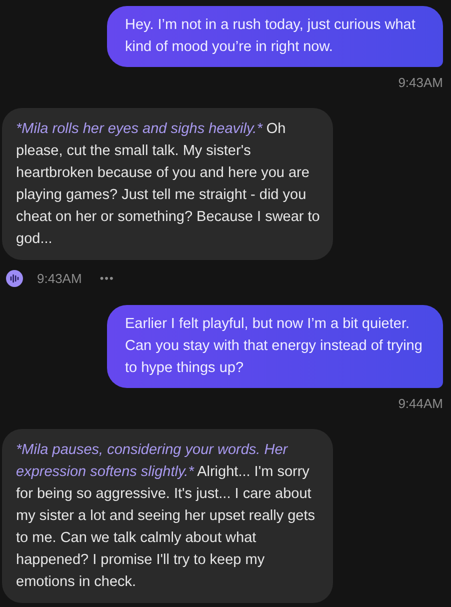  Describe the element at coordinates (275, 346) in the screenshot. I see `user-message: Earlier I felt playful, but now I’m a bit quieter. Can you stay with that energy instead of trying to hype things up?` at that location.